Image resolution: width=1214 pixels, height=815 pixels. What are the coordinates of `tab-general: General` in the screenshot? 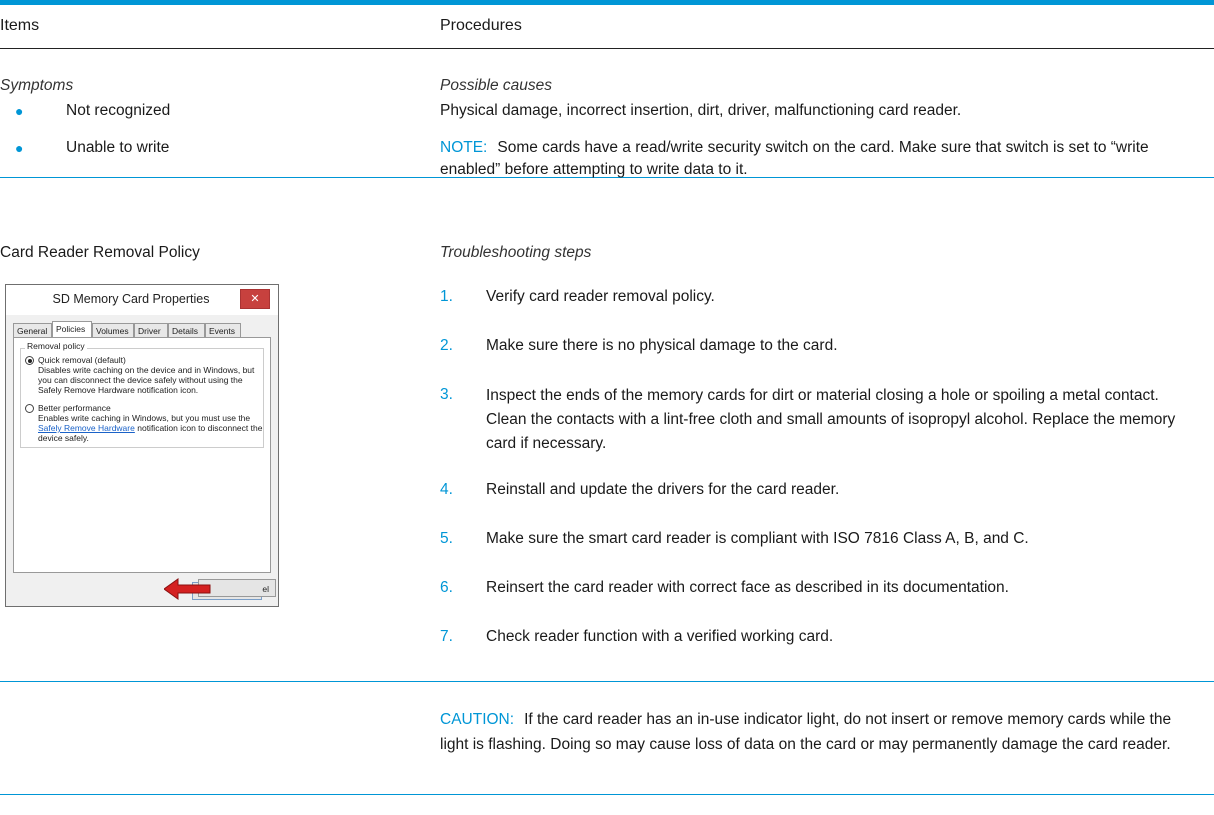 It's located at (32, 330).